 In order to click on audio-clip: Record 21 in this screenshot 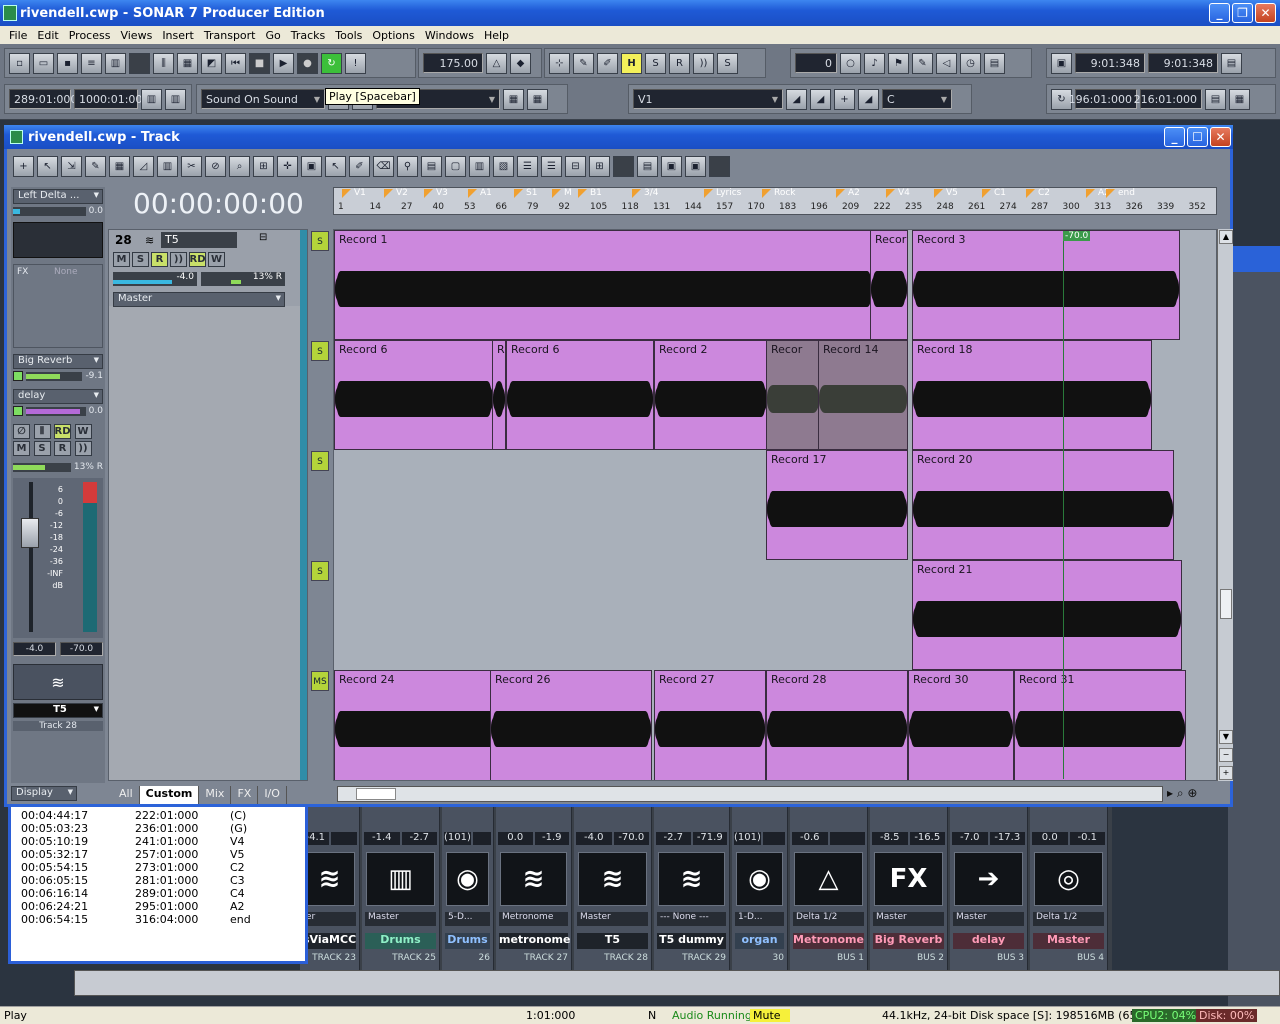, I will do `click(1047, 615)`.